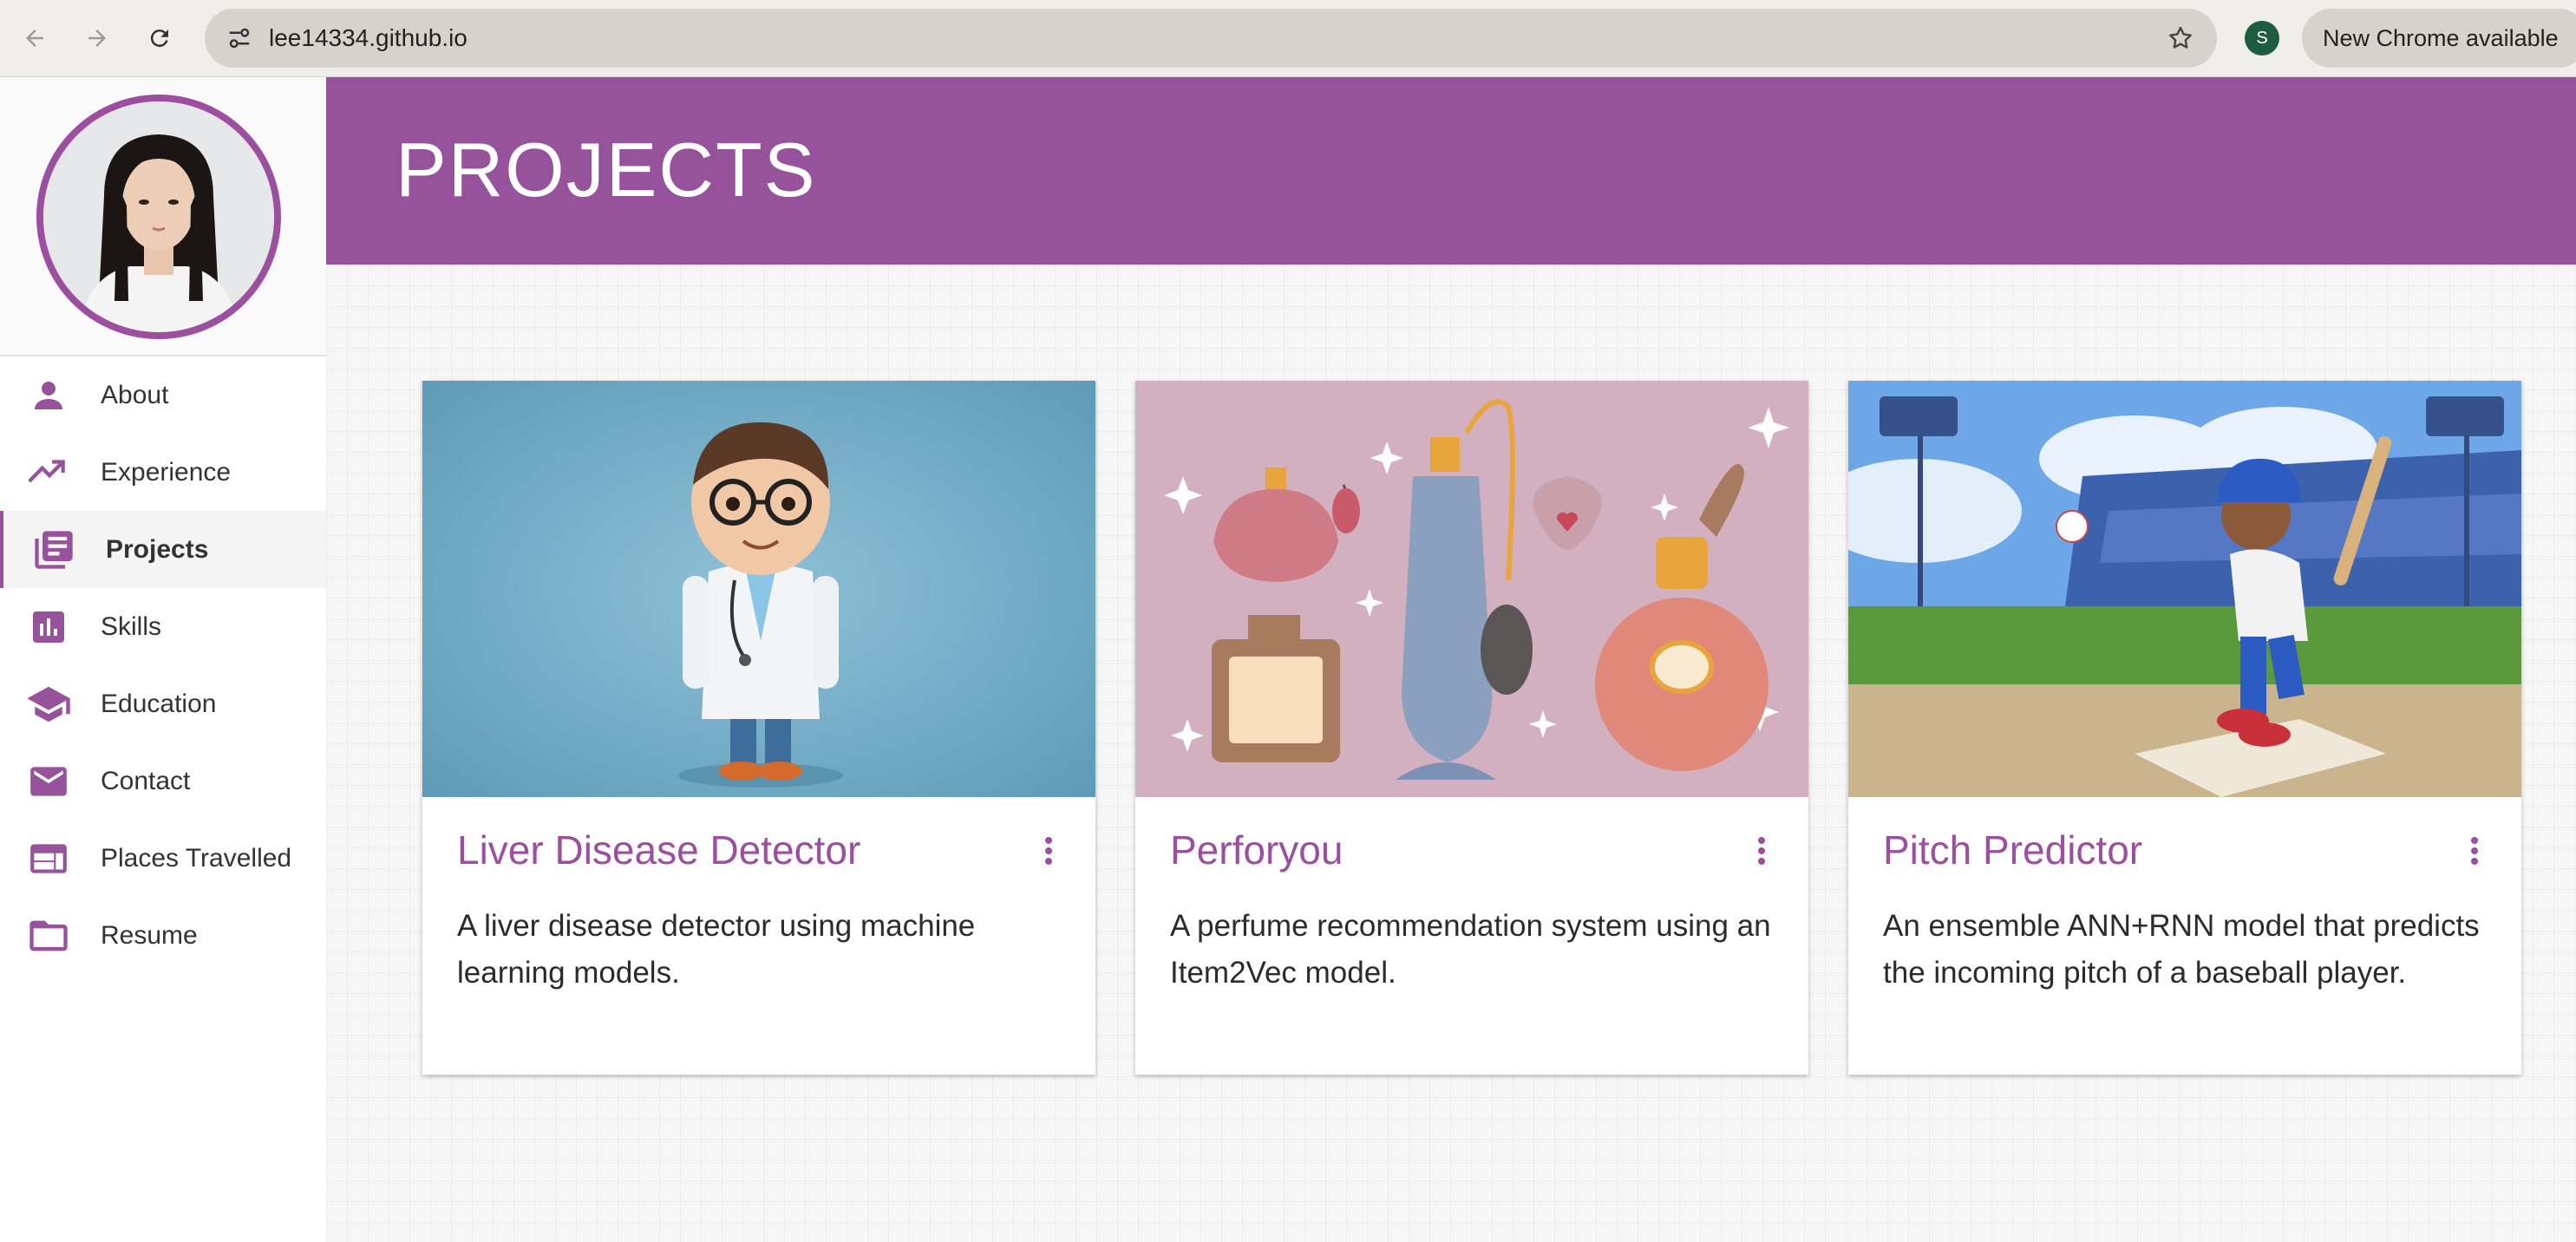 The height and width of the screenshot is (1242, 2576). I want to click on sidebar-item-places-travelled: Places Travelled, so click(163, 859).